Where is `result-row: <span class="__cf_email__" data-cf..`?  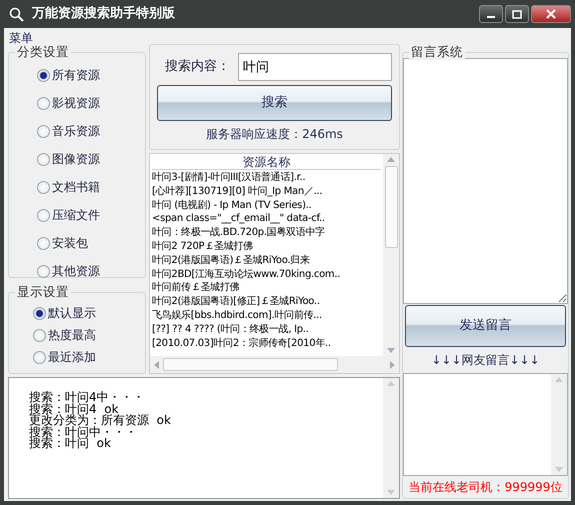
result-row: <span class="__cf_email__" data-cf.. is located at coordinates (266, 219).